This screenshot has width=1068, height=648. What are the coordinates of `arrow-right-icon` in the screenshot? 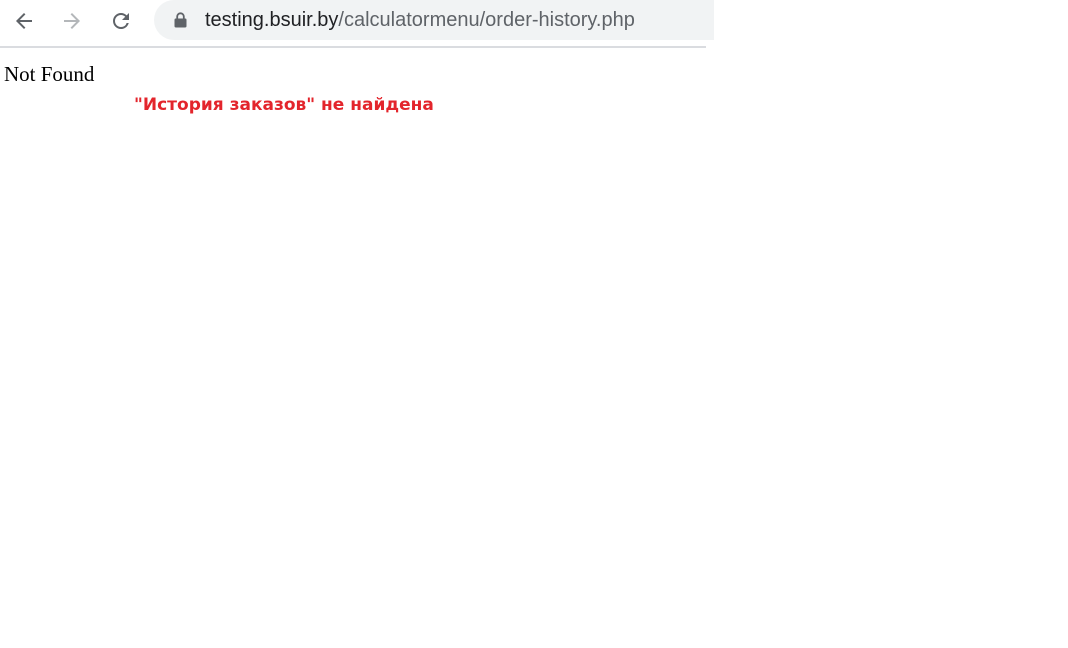 It's located at (72, 21).